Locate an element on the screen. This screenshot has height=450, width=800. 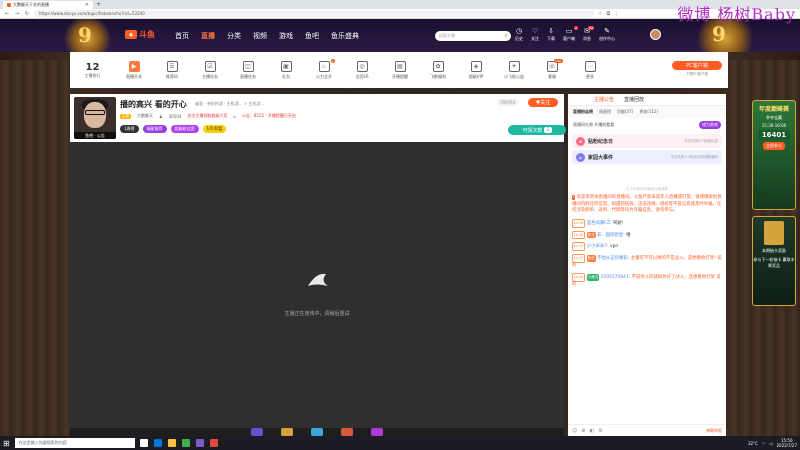
reload-icon: ↻ is located at coordinates (27, 14).